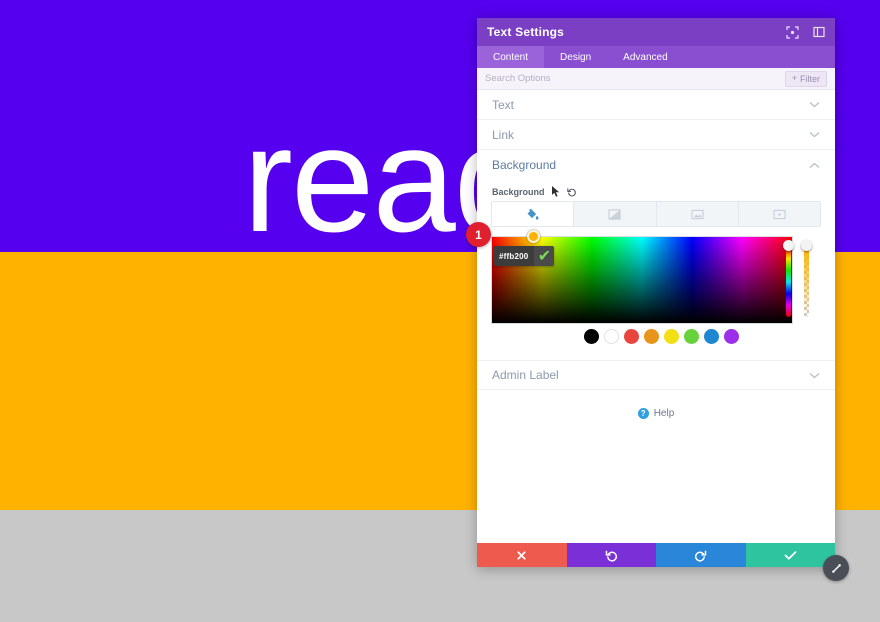 The height and width of the screenshot is (622, 880). What do you see at coordinates (656, 277) in the screenshot?
I see `color-picker: #ffb200 ✔` at bounding box center [656, 277].